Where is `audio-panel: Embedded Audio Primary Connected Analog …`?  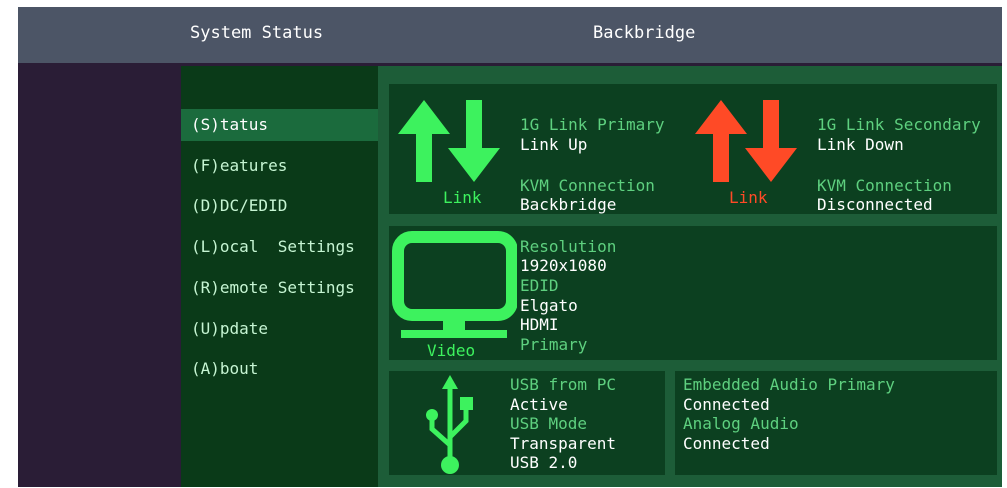 audio-panel: Embedded Audio Primary Connected Analog … is located at coordinates (836, 423).